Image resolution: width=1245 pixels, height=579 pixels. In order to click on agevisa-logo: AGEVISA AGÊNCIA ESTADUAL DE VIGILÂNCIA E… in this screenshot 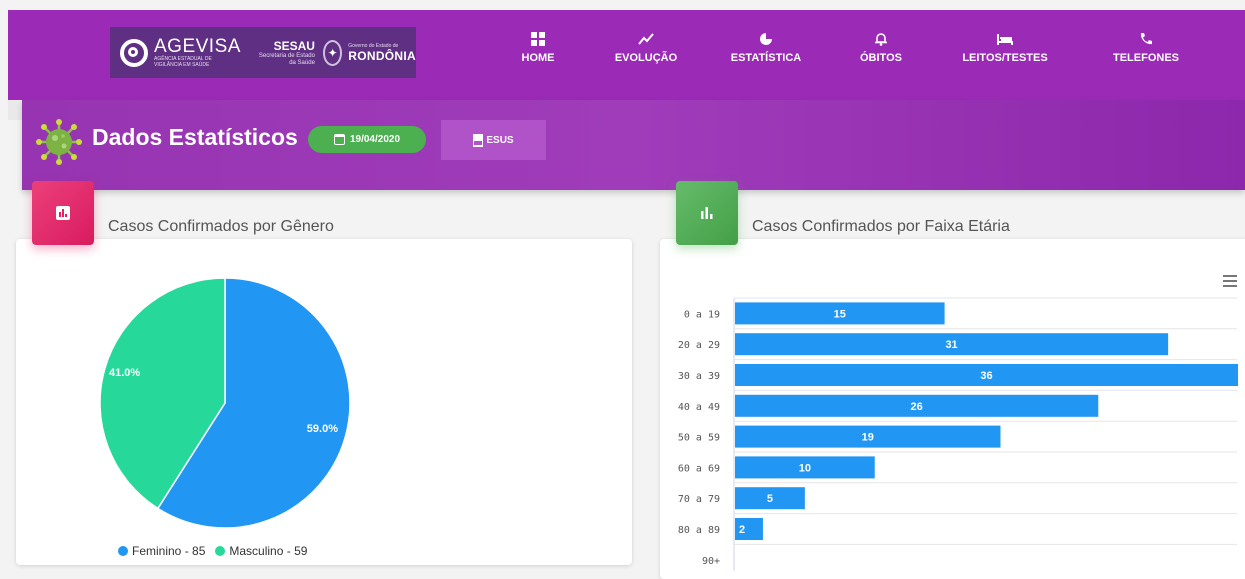, I will do `click(180, 51)`.